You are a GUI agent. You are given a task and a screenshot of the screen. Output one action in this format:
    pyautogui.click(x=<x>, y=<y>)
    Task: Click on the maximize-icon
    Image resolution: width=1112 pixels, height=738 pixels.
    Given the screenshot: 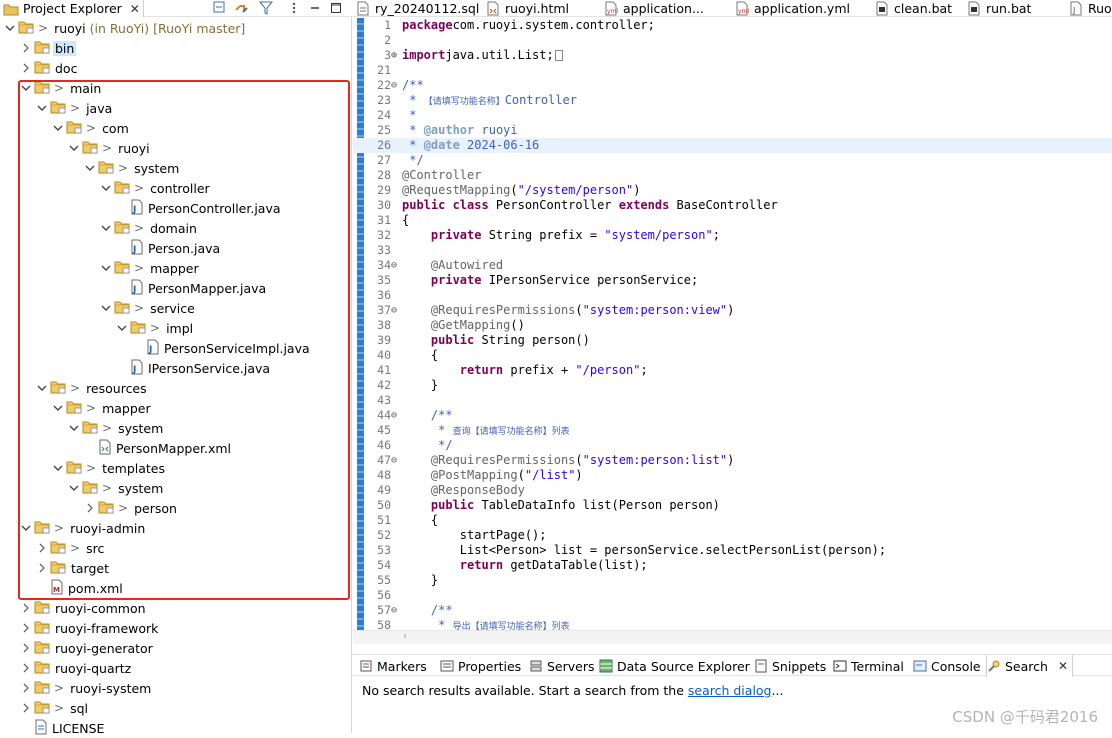 What is the action you would take?
    pyautogui.click(x=336, y=8)
    